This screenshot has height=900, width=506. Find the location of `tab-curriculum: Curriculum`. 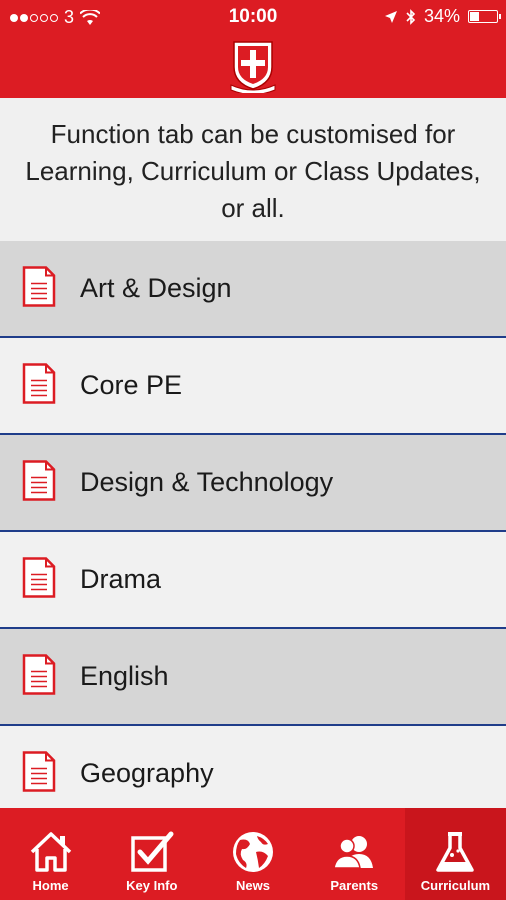

tab-curriculum: Curriculum is located at coordinates (455, 854).